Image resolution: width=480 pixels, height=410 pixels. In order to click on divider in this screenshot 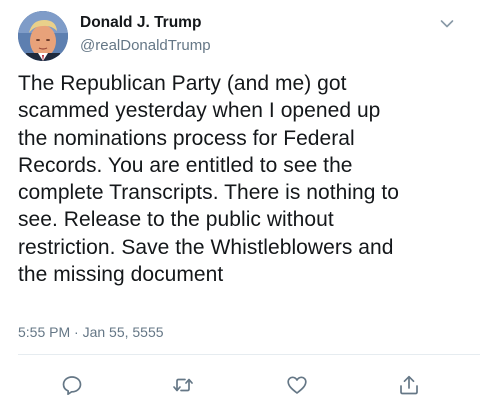, I will do `click(249, 354)`.